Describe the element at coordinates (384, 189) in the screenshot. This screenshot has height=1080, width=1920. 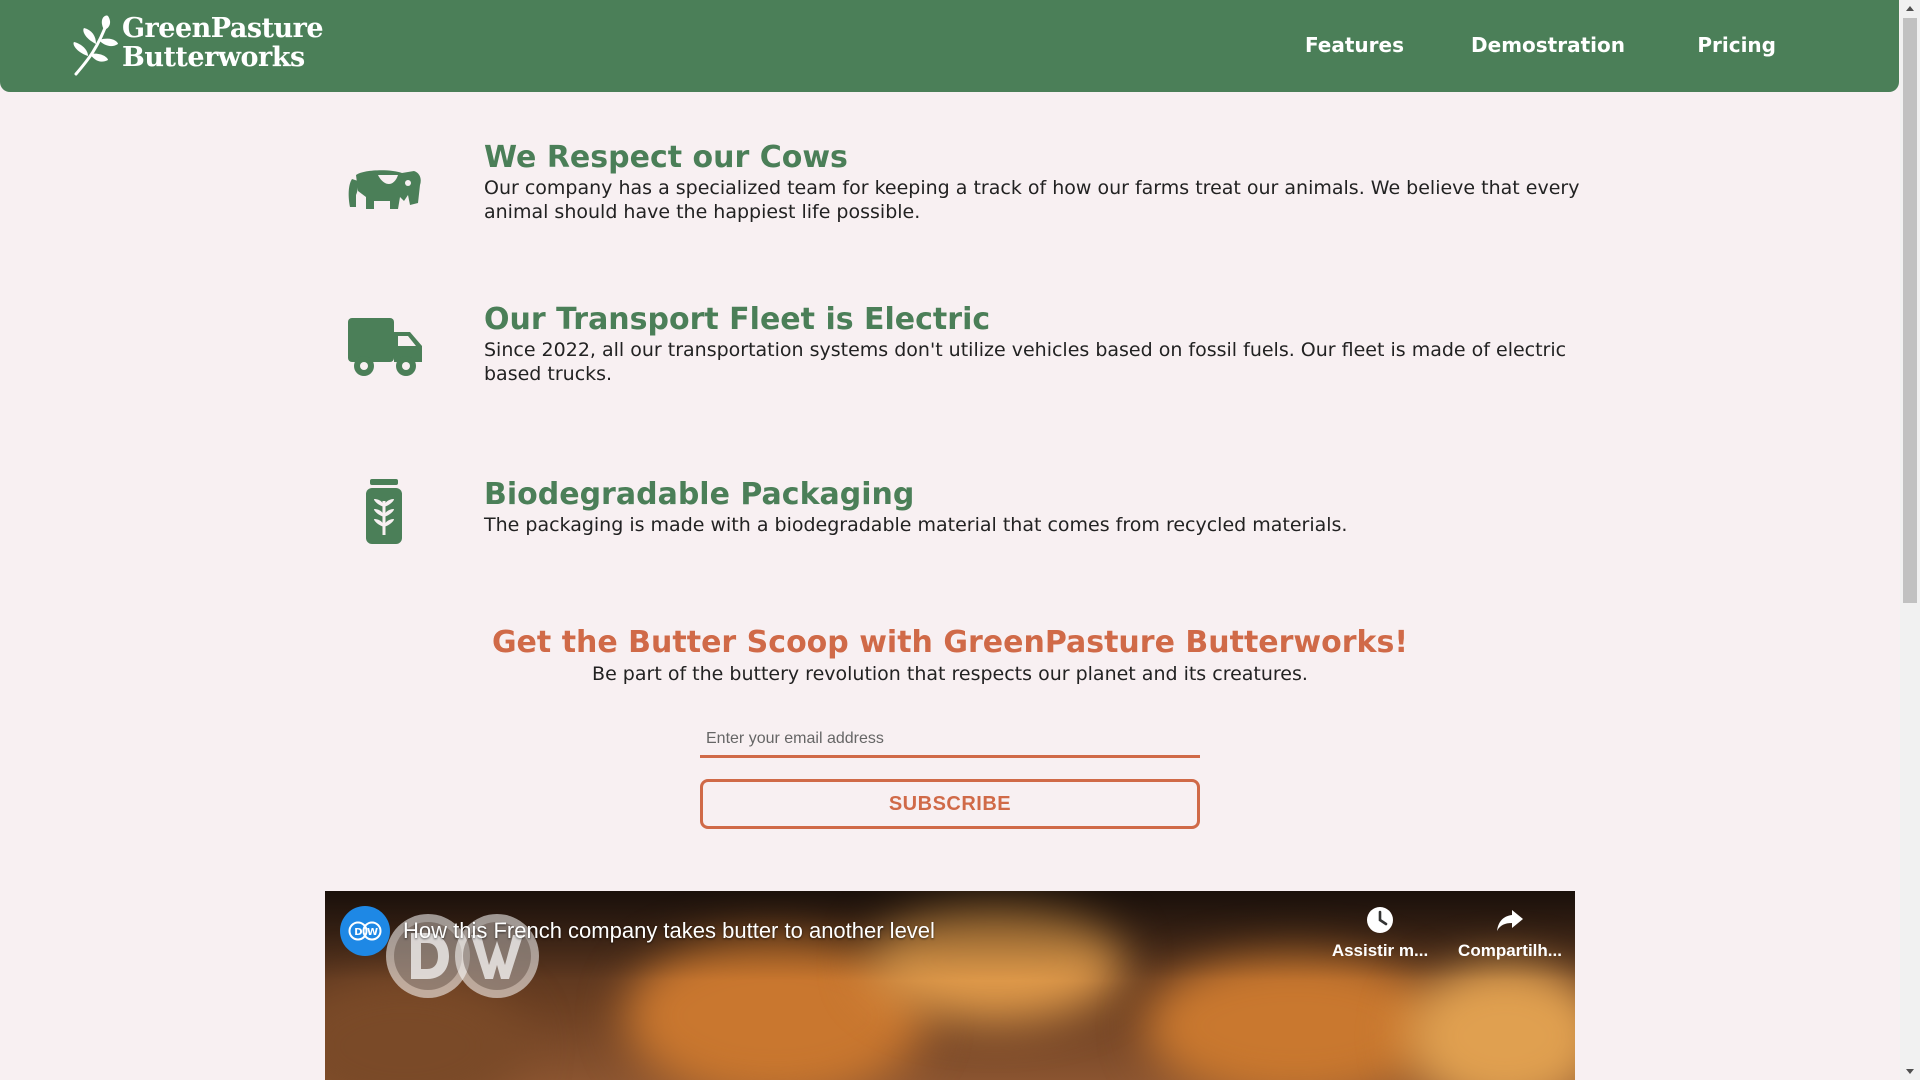
I see `cow-icon` at that location.